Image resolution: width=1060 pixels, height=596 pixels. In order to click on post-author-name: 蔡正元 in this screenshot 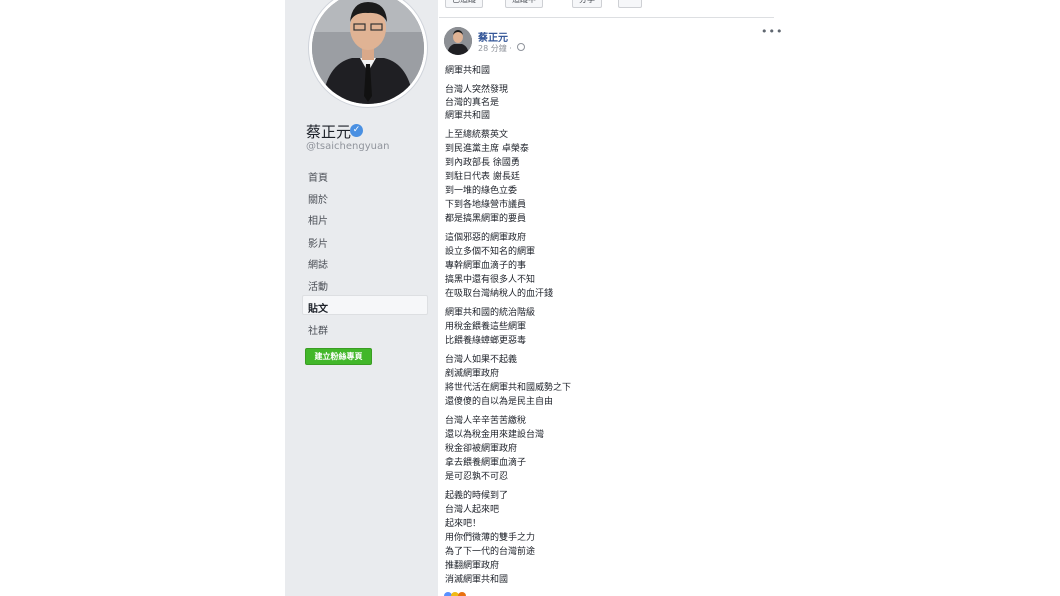, I will do `click(493, 36)`.